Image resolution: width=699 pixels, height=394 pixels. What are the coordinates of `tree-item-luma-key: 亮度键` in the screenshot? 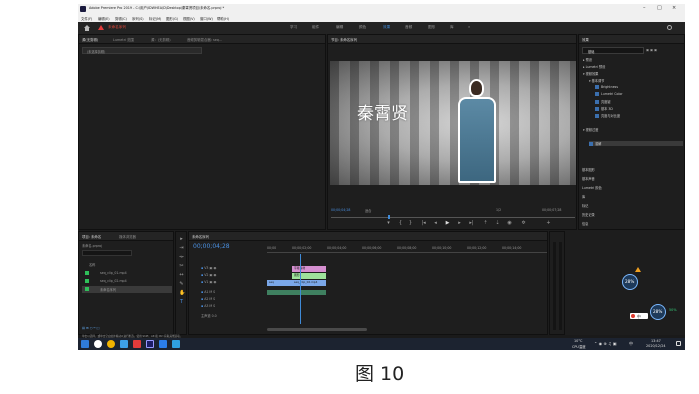 It's located at (603, 101).